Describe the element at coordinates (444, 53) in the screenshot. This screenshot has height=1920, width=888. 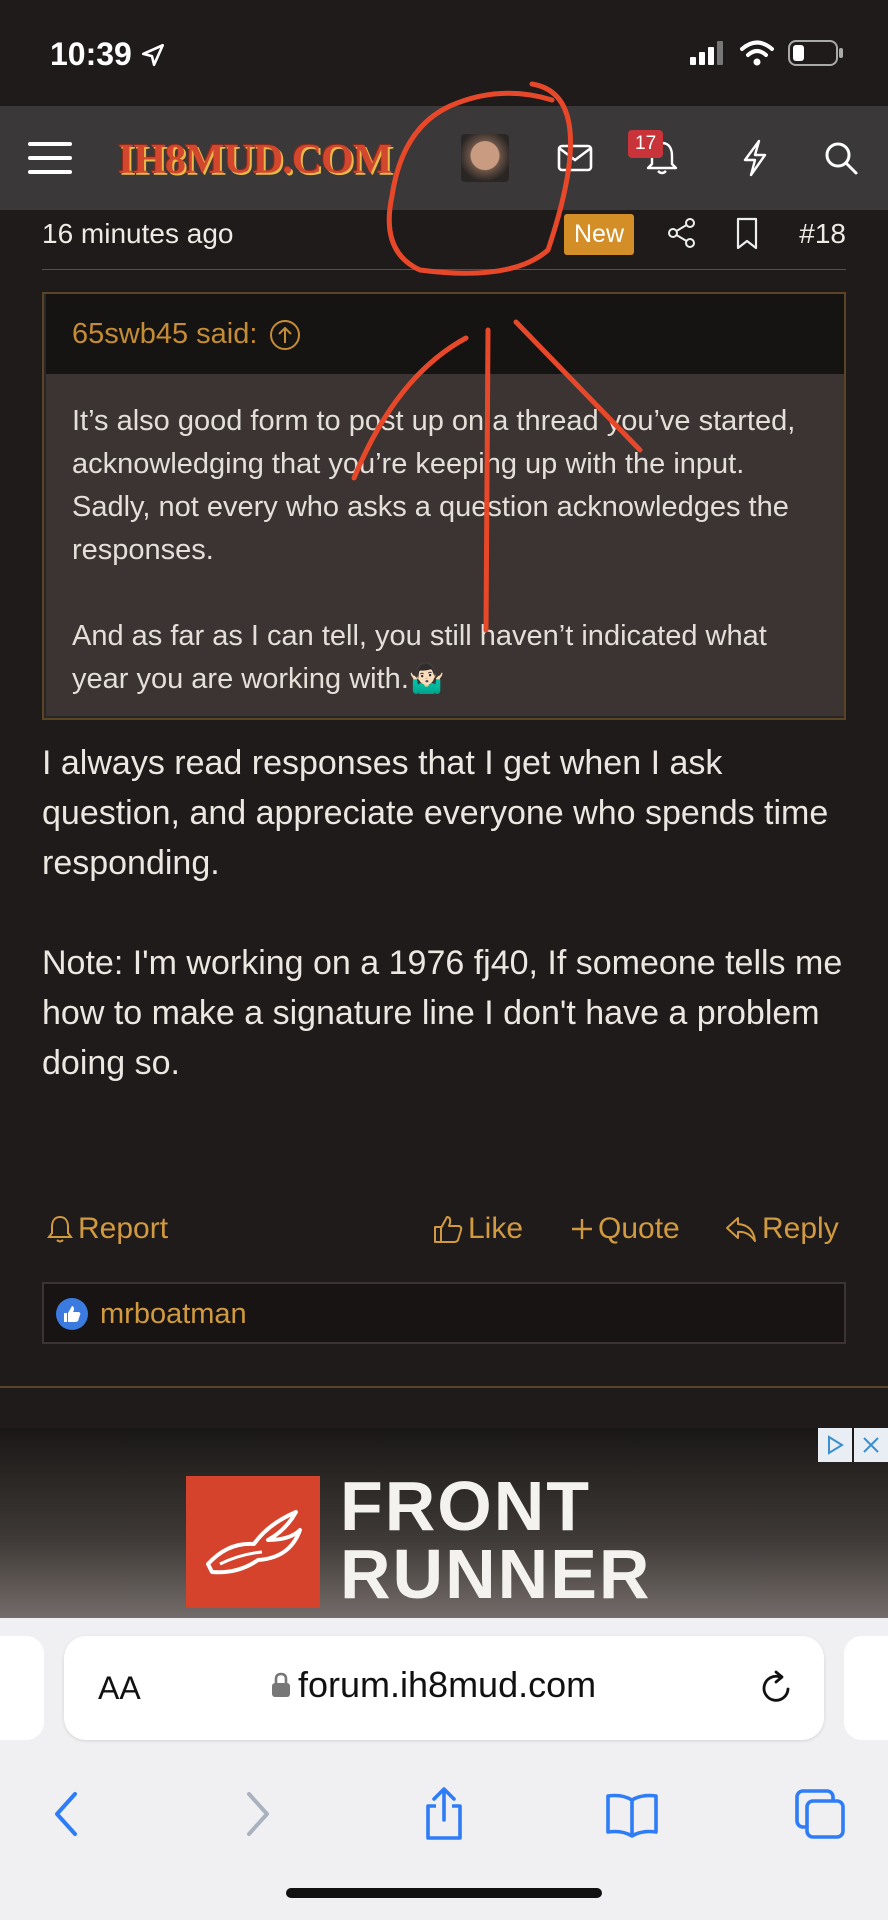
I see `status-bar: 10:39` at that location.